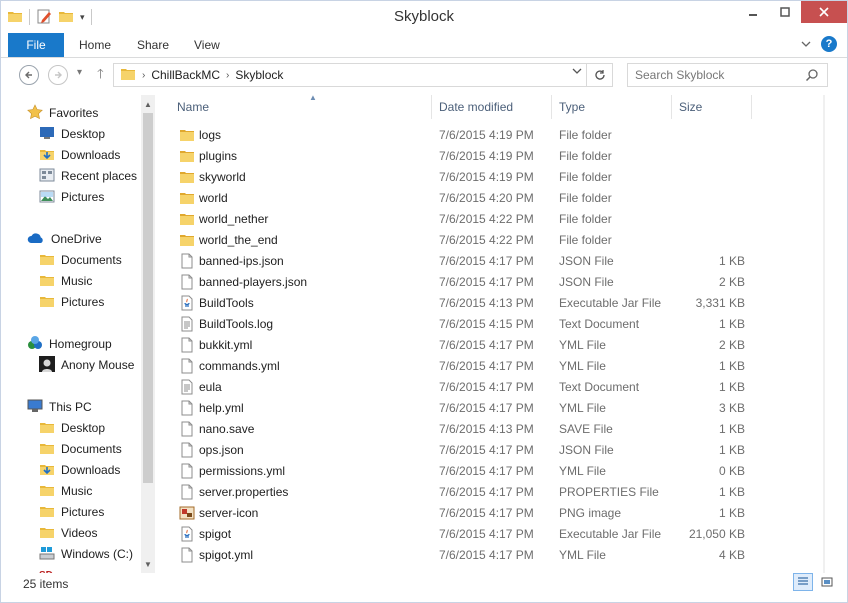  I want to click on file-size: 1 KB, so click(731, 492).